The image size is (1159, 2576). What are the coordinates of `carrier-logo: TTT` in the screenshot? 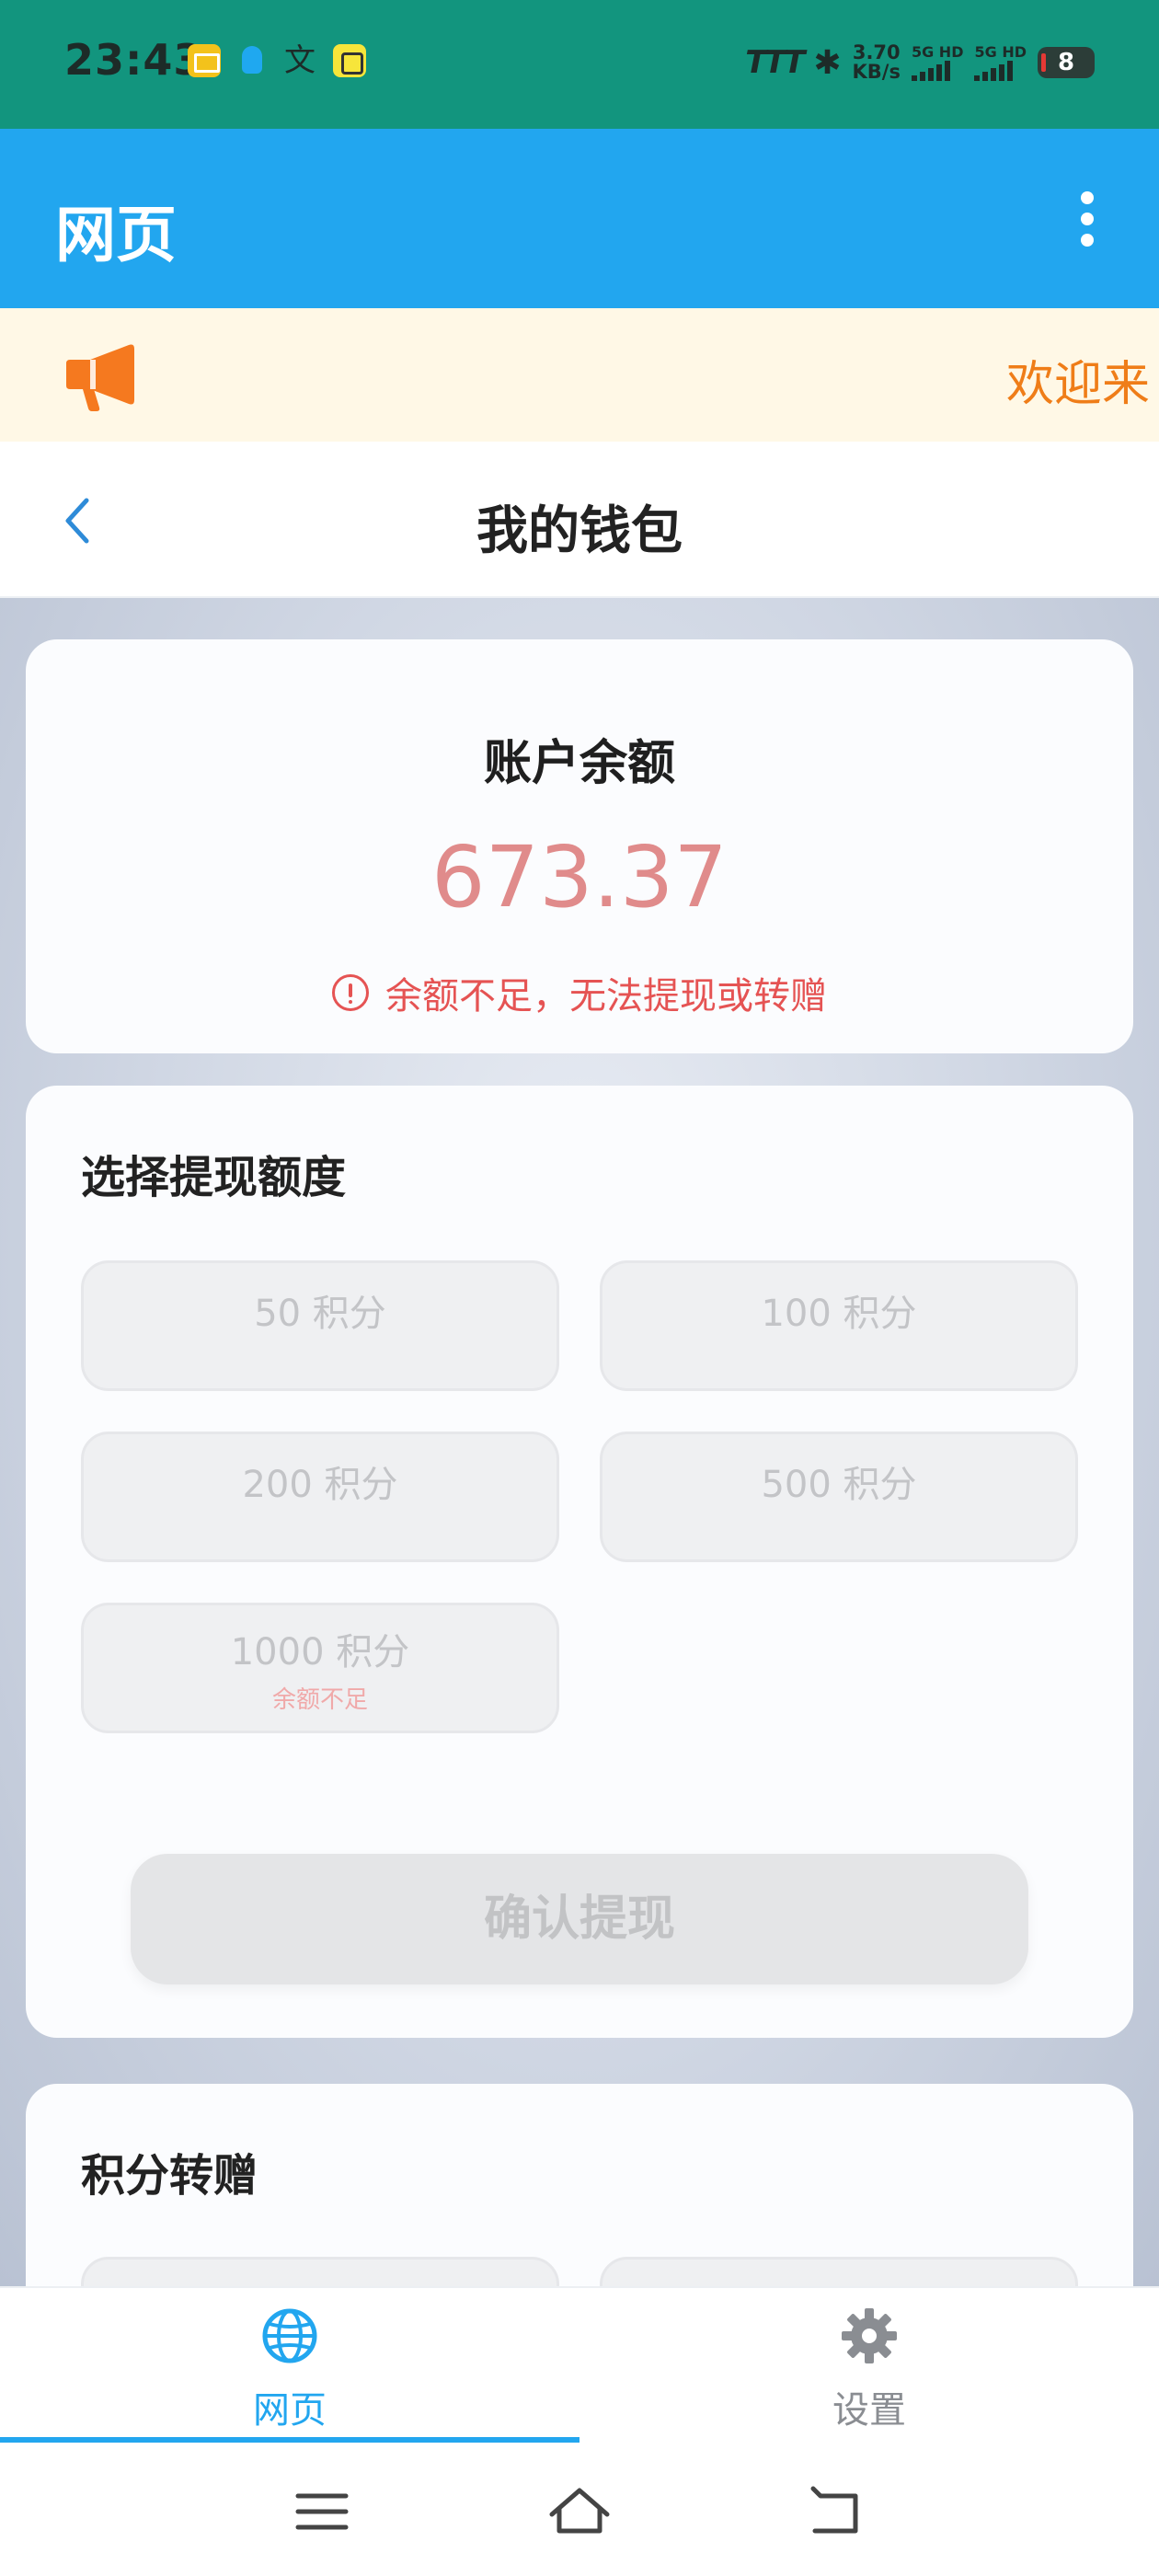 It's located at (775, 62).